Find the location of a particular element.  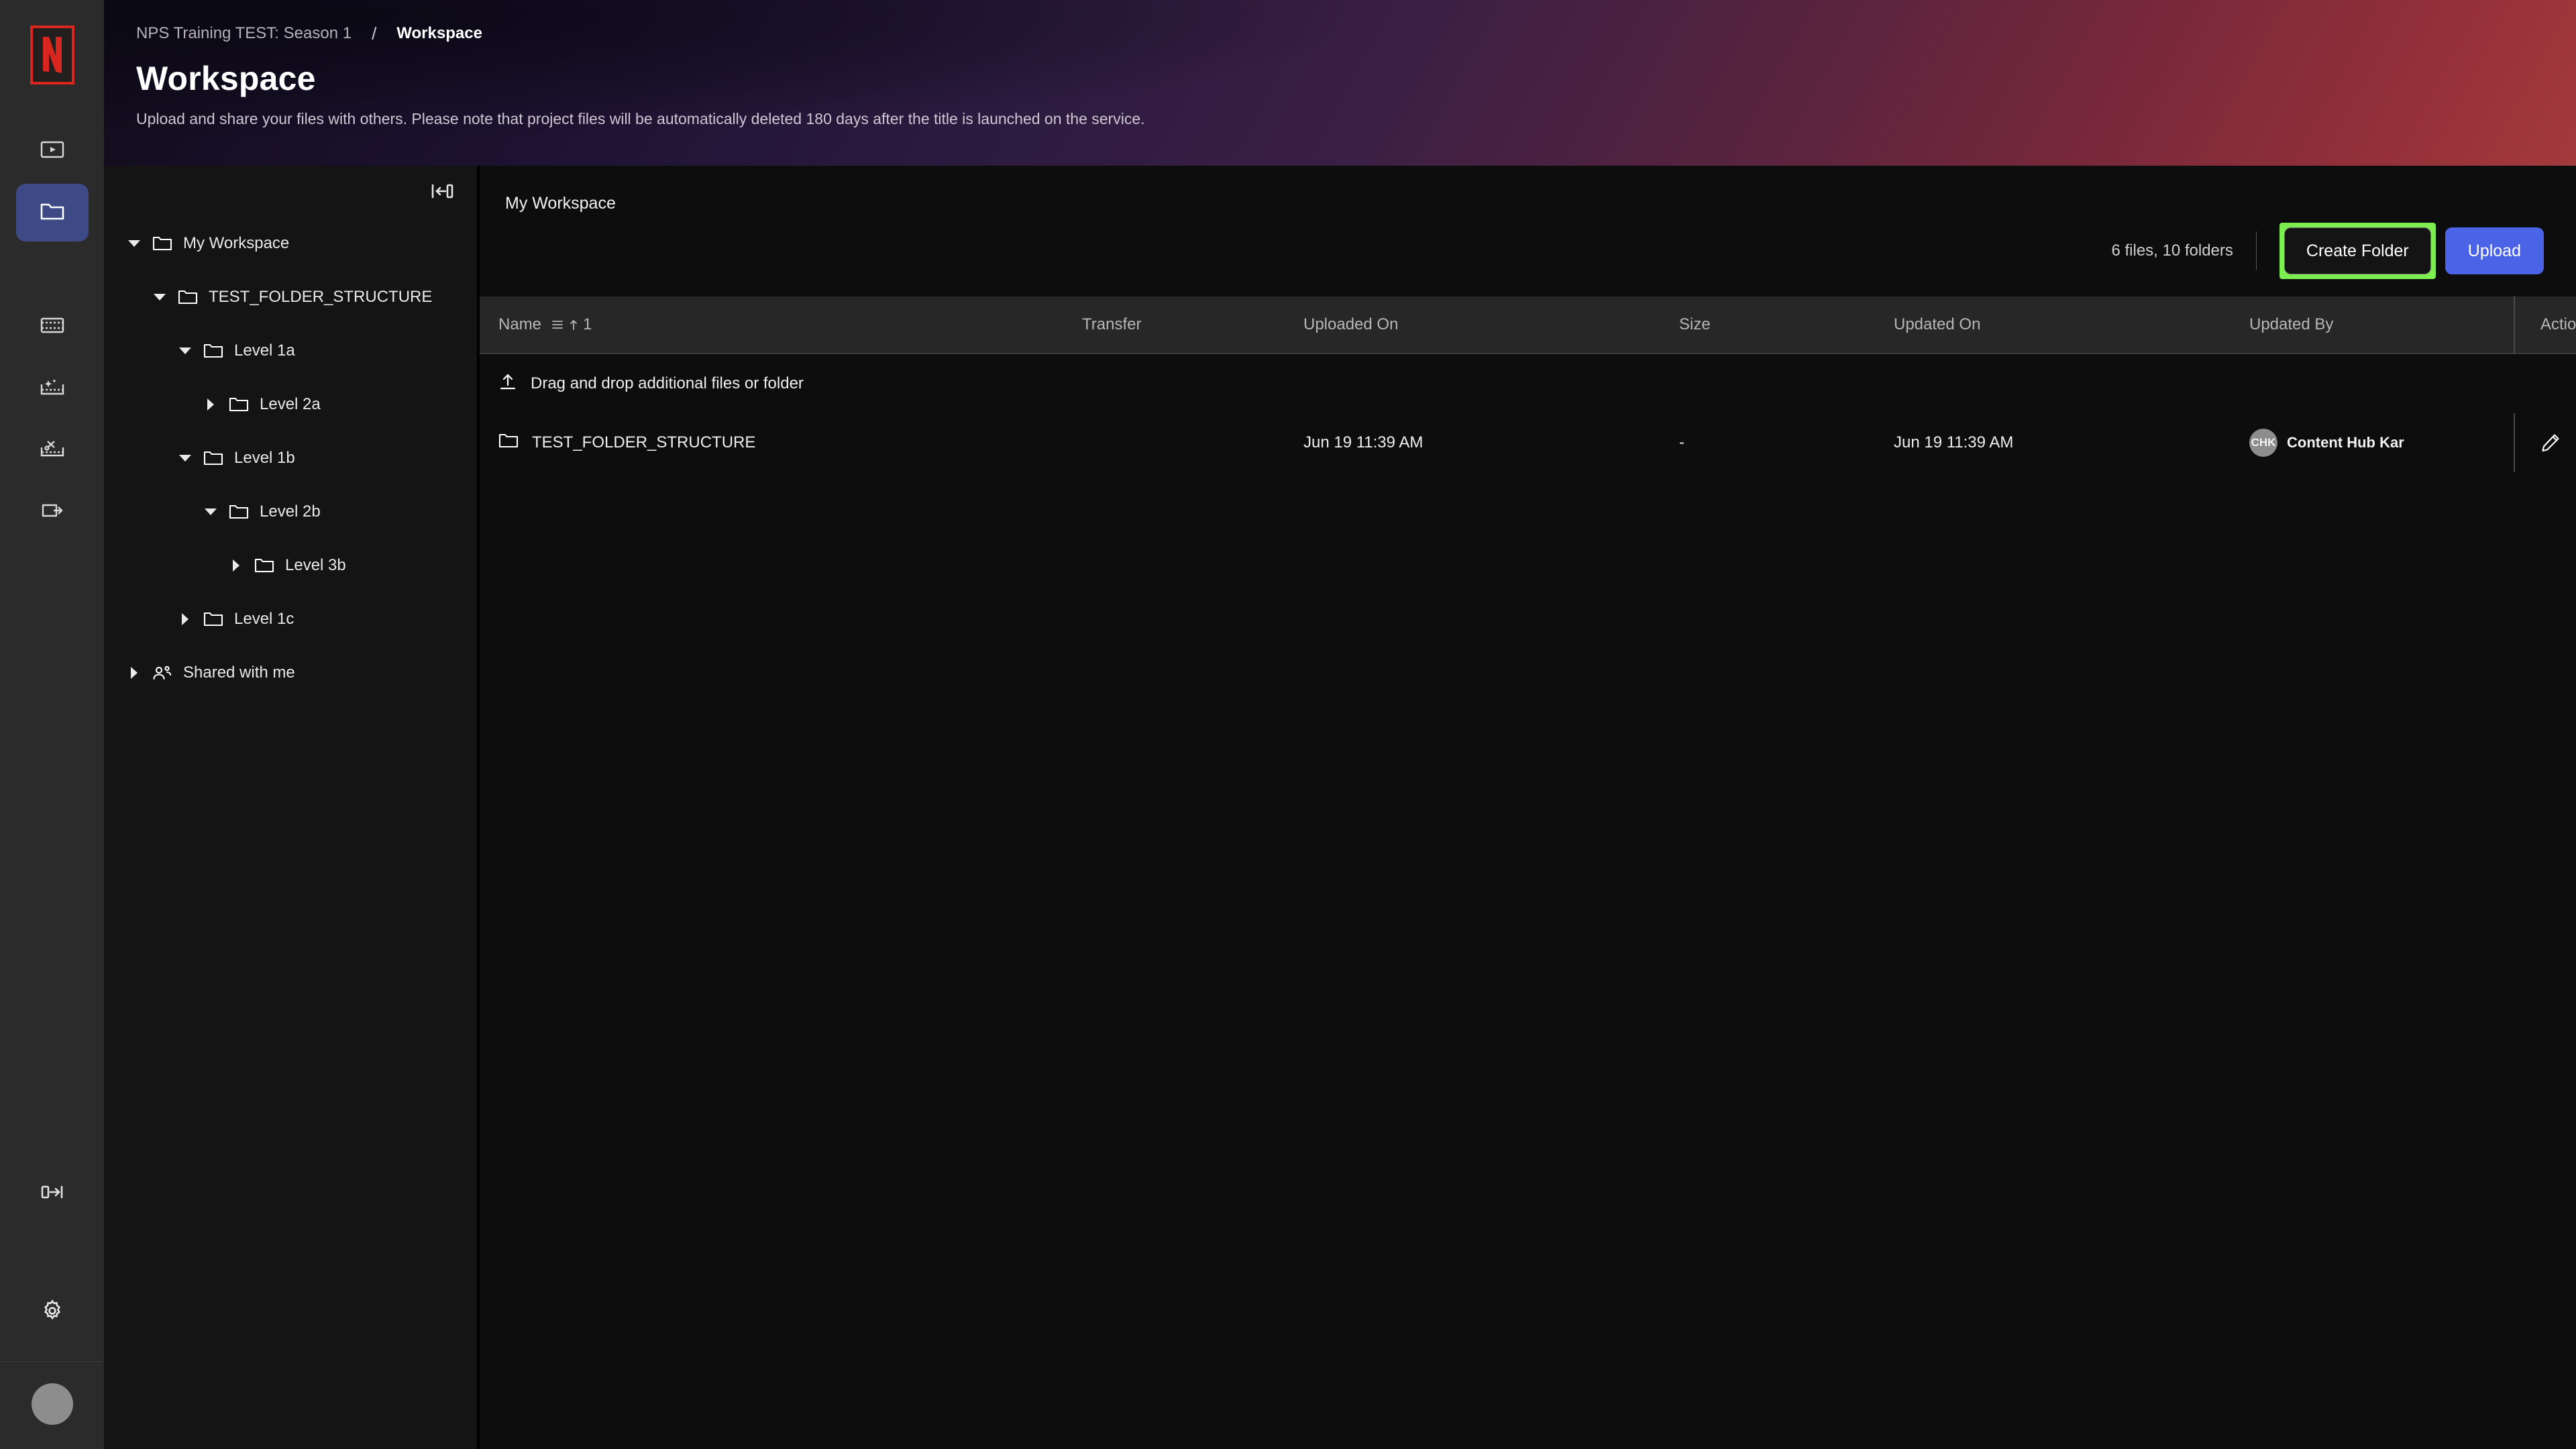

shared-users-icon is located at coordinates (162, 673).